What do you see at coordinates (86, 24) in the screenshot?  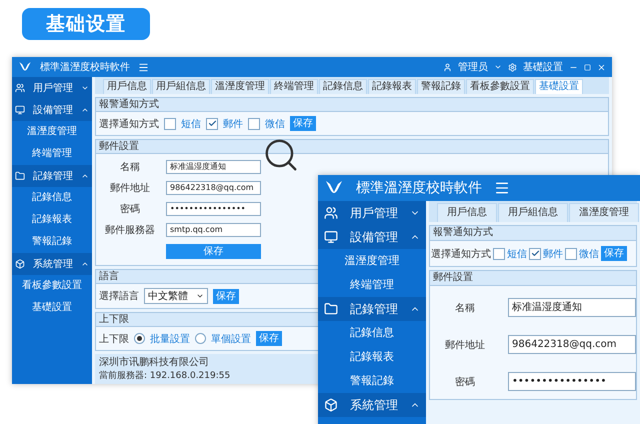 I see `page-heading: 基础设置` at bounding box center [86, 24].